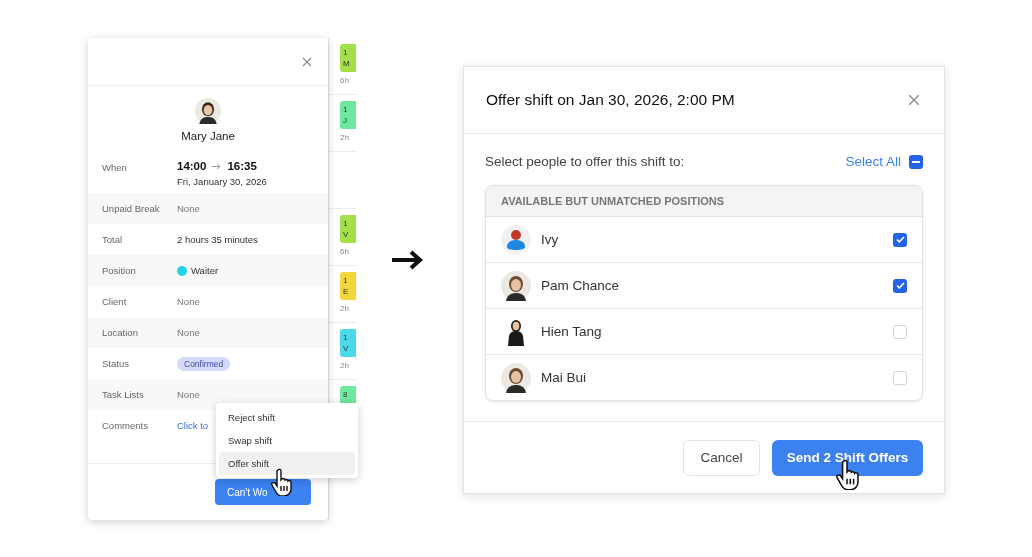  I want to click on arrow-right-icon, so click(217, 166).